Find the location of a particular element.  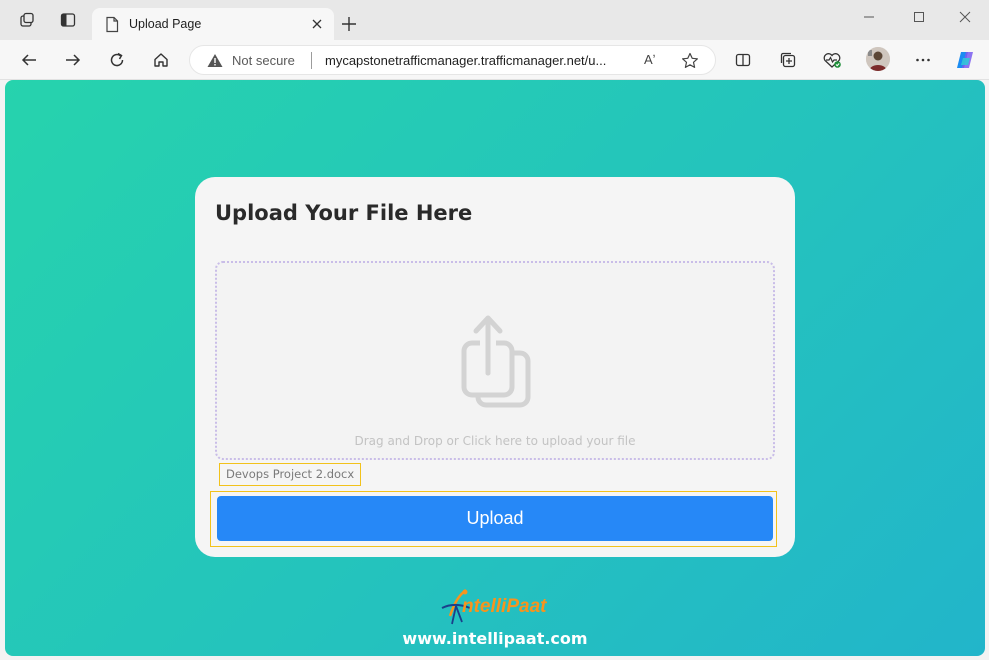

close-window-icon is located at coordinates (965, 17).